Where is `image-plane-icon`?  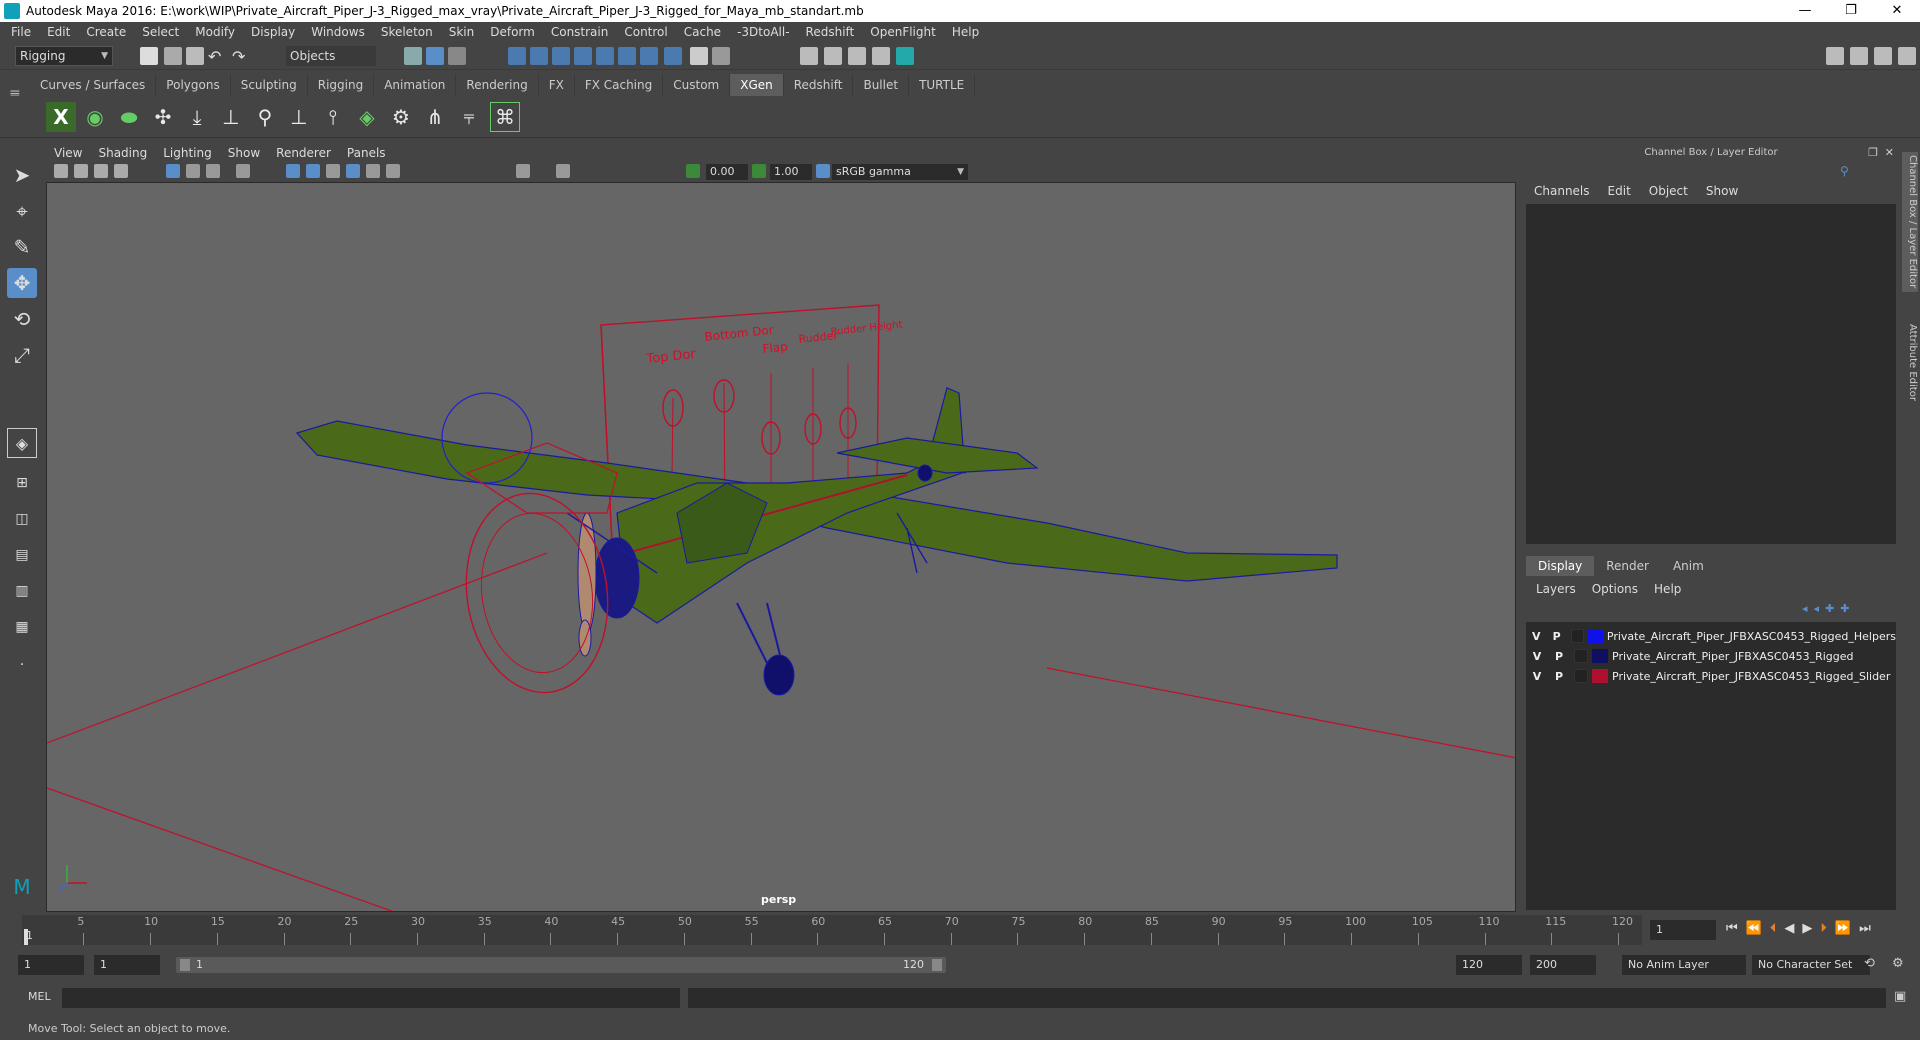 image-plane-icon is located at coordinates (121, 171).